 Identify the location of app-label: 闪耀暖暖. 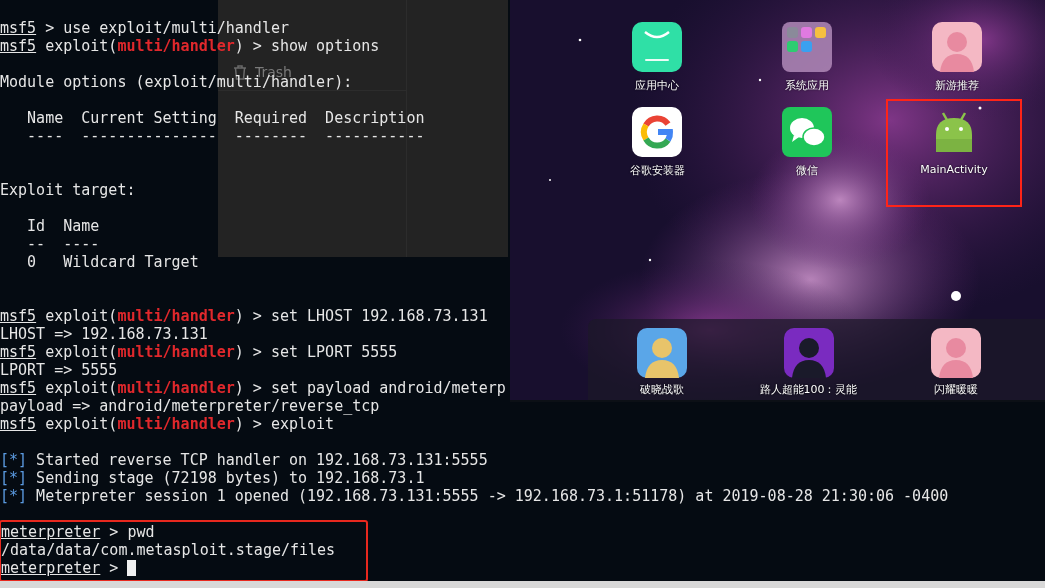
(955, 389).